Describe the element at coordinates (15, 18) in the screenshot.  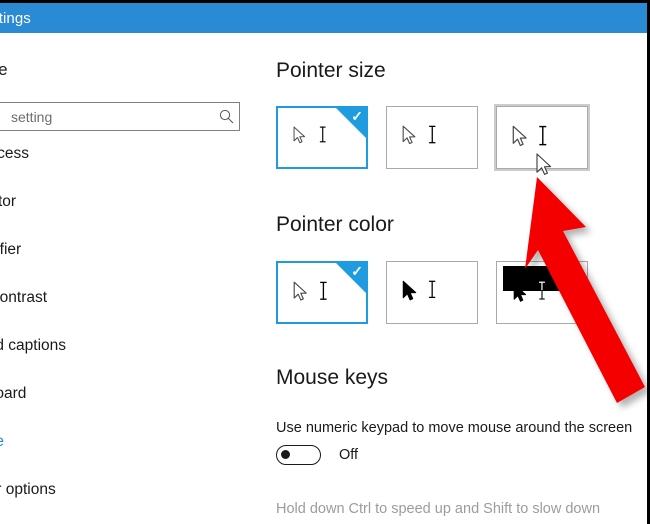
I see `window-title: ettings` at that location.